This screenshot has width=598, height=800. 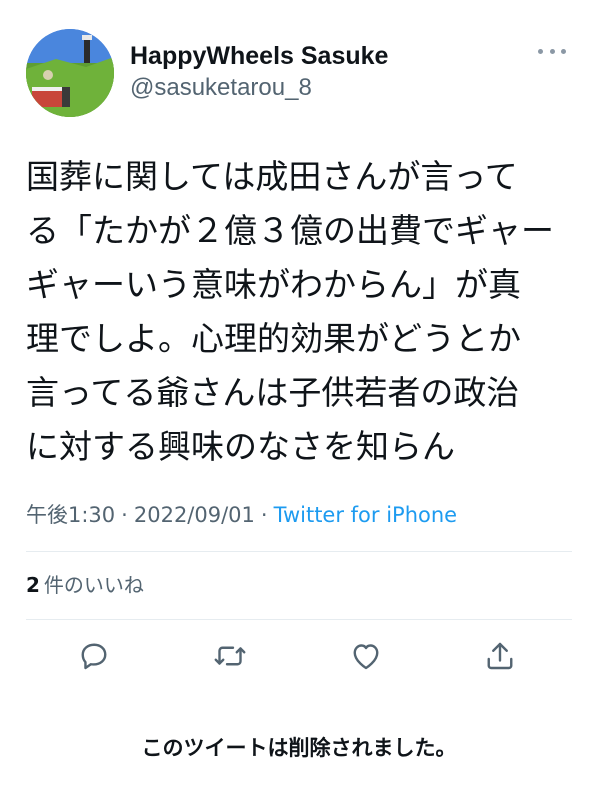 I want to click on action-bar, so click(x=299, y=656).